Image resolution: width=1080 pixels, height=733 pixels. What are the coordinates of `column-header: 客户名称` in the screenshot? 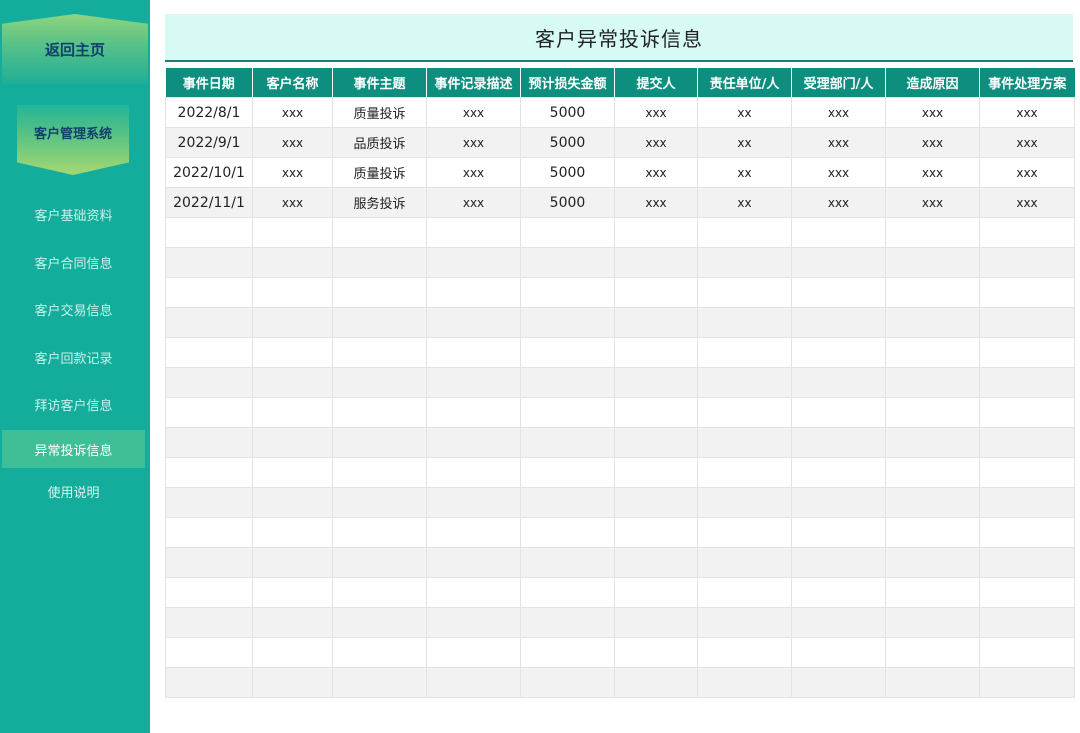 It's located at (292, 83).